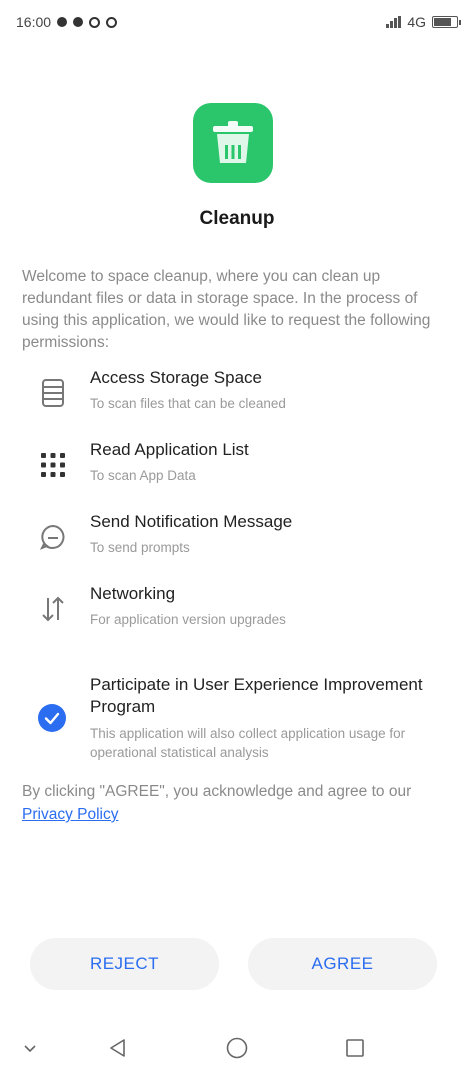  I want to click on back-triangle-icon, so click(118, 1048).